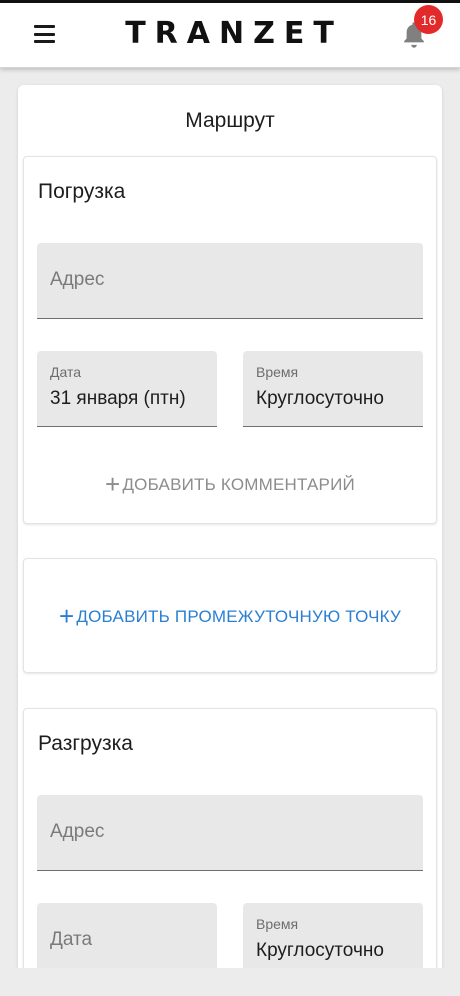 The width and height of the screenshot is (460, 996). What do you see at coordinates (234, 33) in the screenshot?
I see `app-logo: TRANZET` at bounding box center [234, 33].